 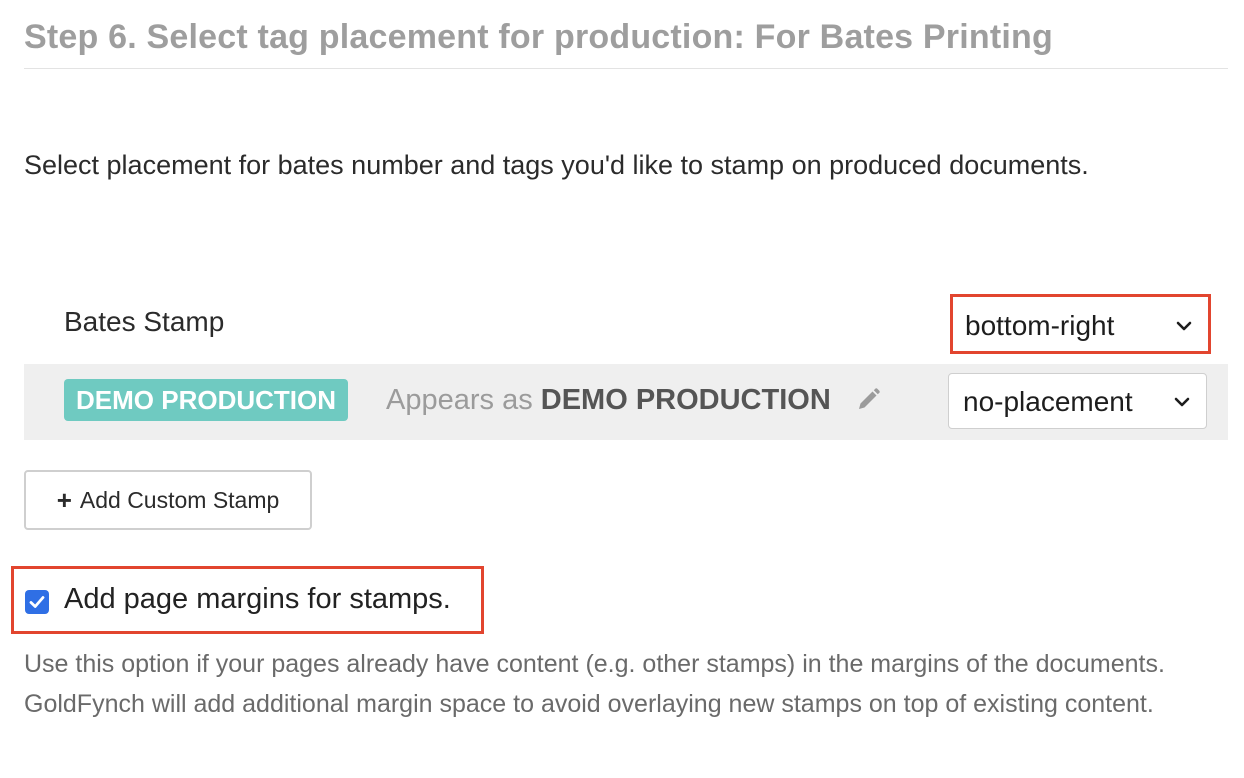 What do you see at coordinates (1182, 402) in the screenshot?
I see `chevron-down-icon` at bounding box center [1182, 402].